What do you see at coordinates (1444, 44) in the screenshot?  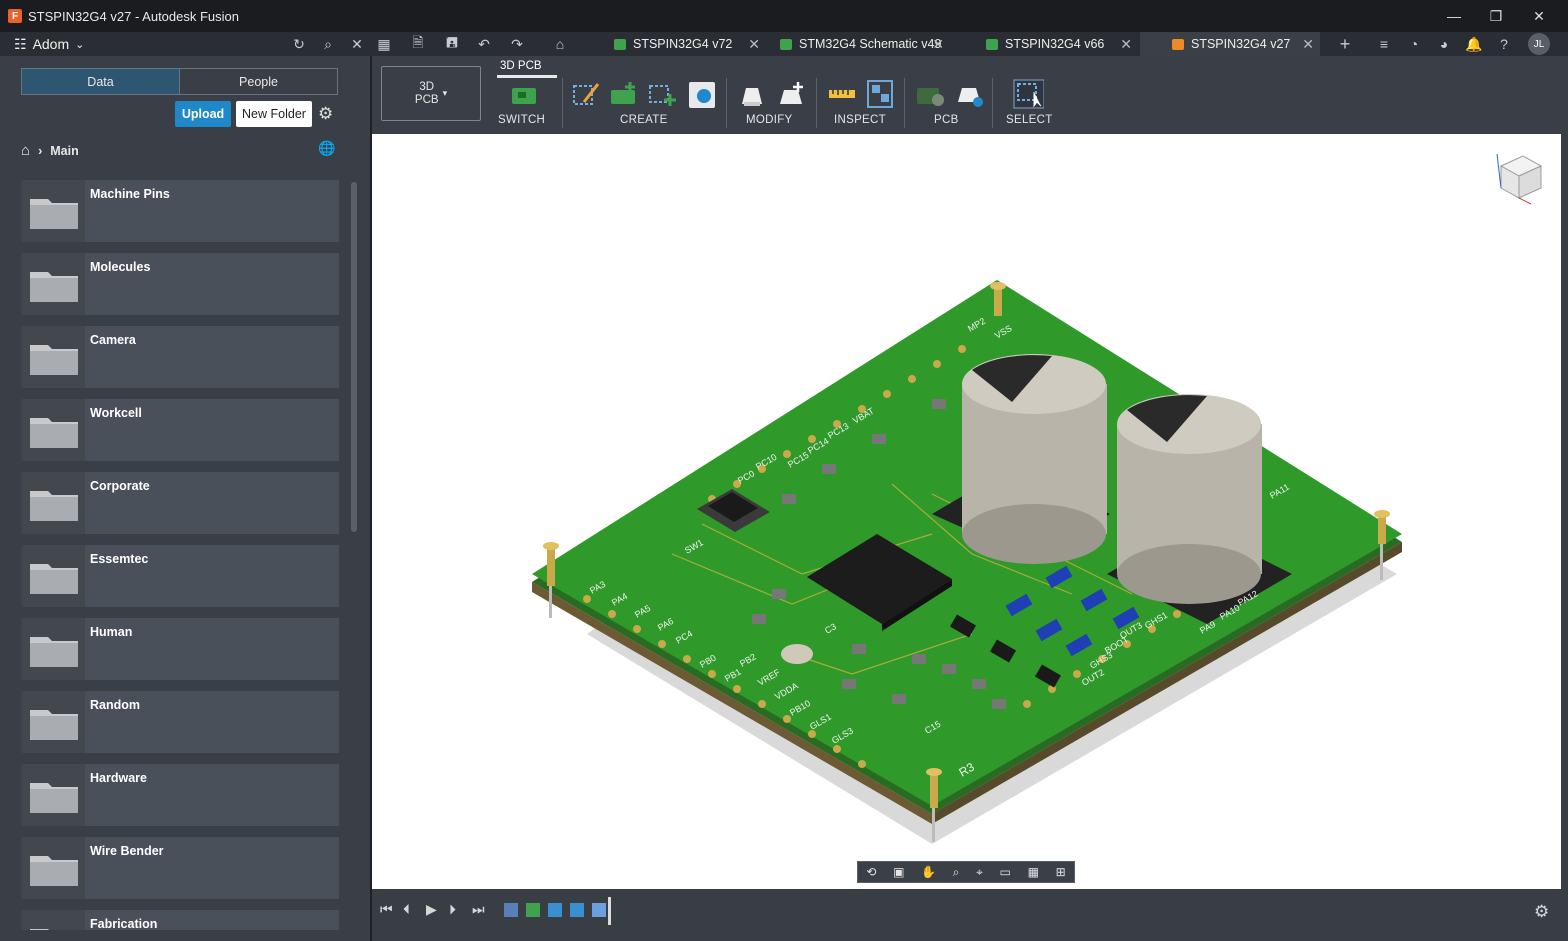 I see `job-status-icon: ◕` at bounding box center [1444, 44].